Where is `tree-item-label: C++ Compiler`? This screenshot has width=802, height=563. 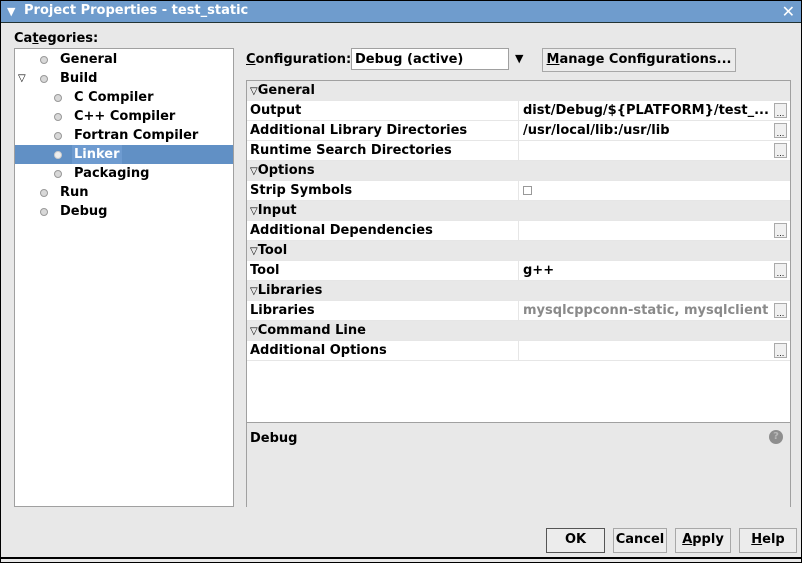 tree-item-label: C++ Compiler is located at coordinates (125, 116).